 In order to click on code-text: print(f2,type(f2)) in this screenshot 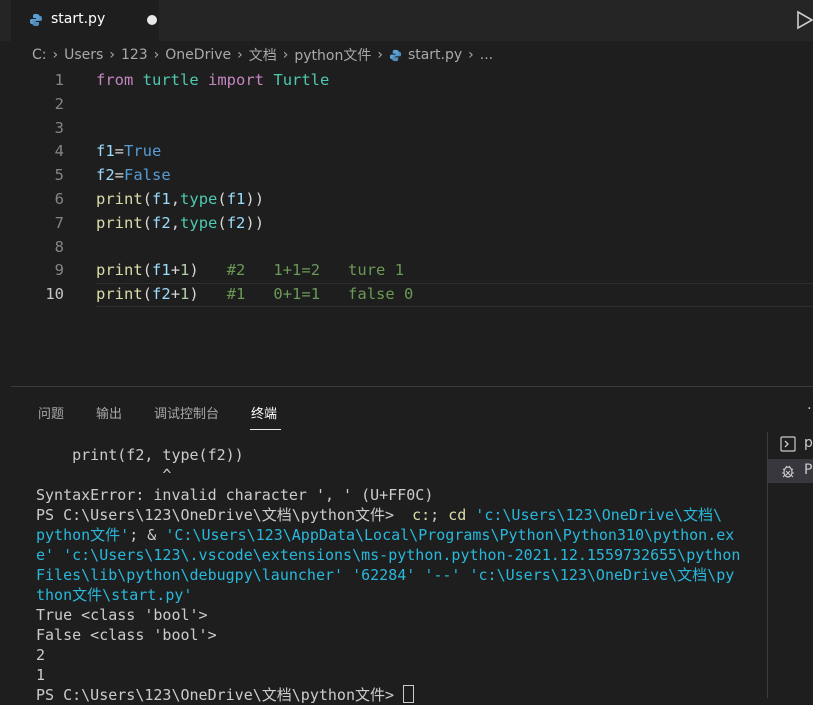, I will do `click(180, 222)`.